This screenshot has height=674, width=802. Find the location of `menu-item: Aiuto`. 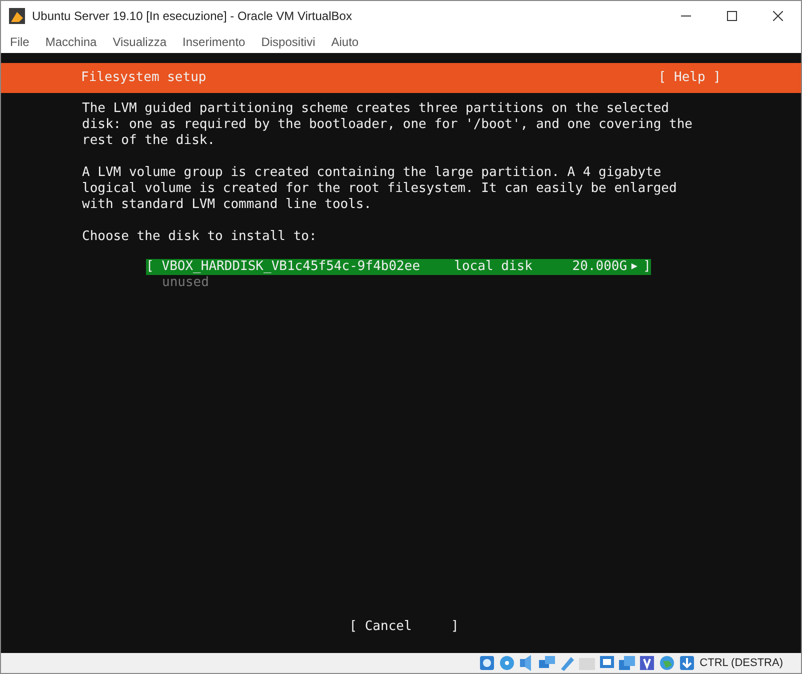

menu-item: Aiuto is located at coordinates (345, 42).